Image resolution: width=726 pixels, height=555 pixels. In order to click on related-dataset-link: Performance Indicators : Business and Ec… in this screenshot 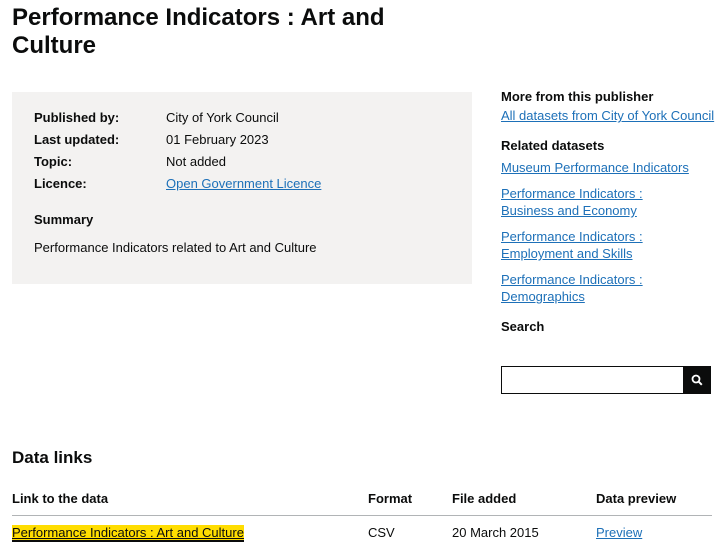, I will do `click(583, 202)`.